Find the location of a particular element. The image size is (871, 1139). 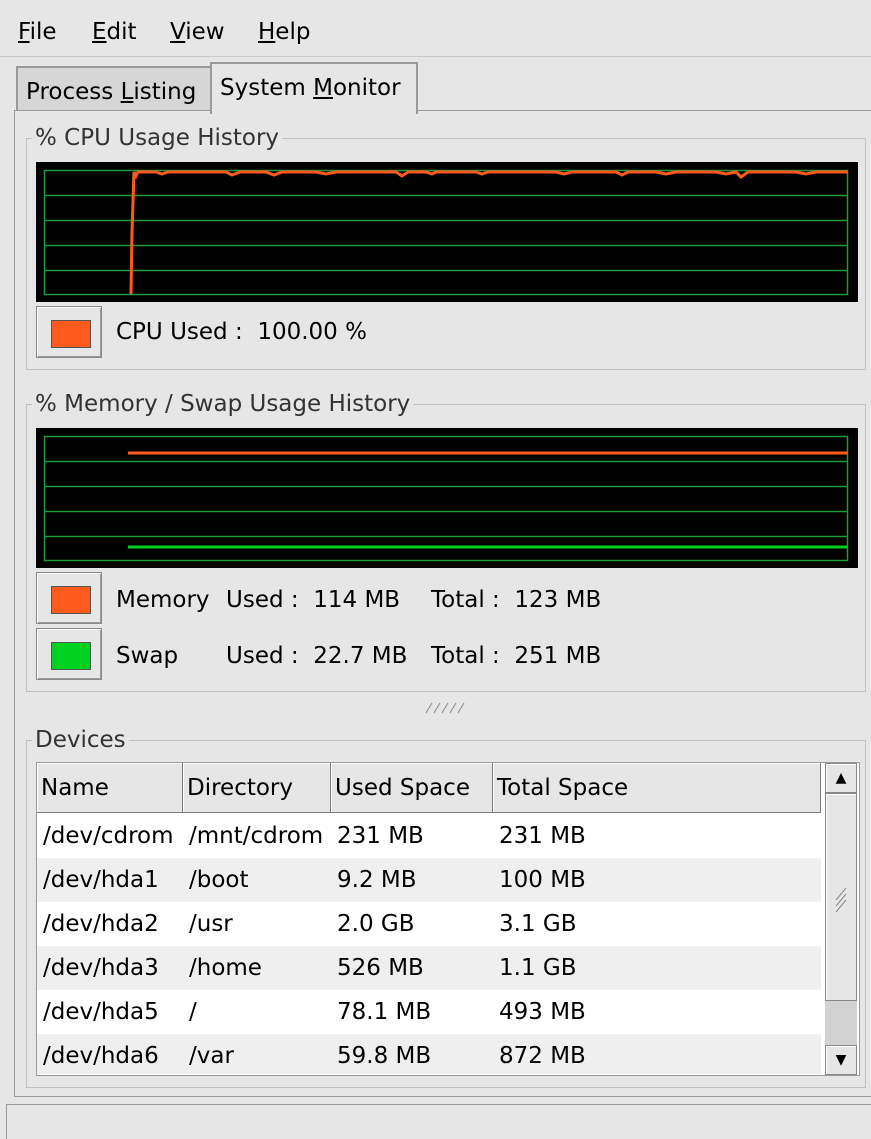

memory-frame-title: % Memory / Swap Usage History is located at coordinates (223, 404).